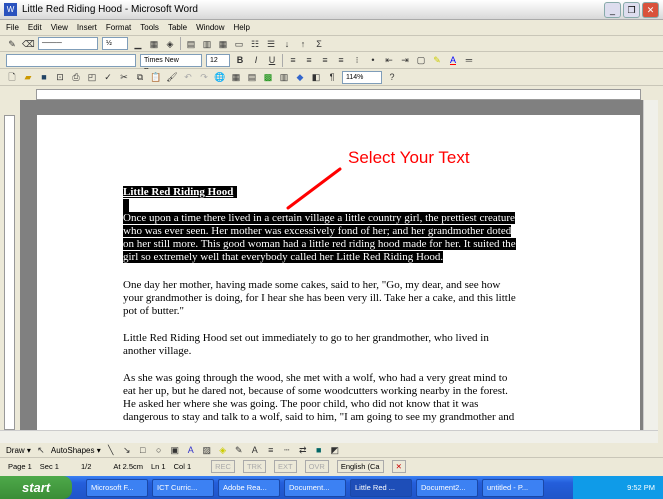  I want to click on print-preview-icon: ◰, so click(92, 77).